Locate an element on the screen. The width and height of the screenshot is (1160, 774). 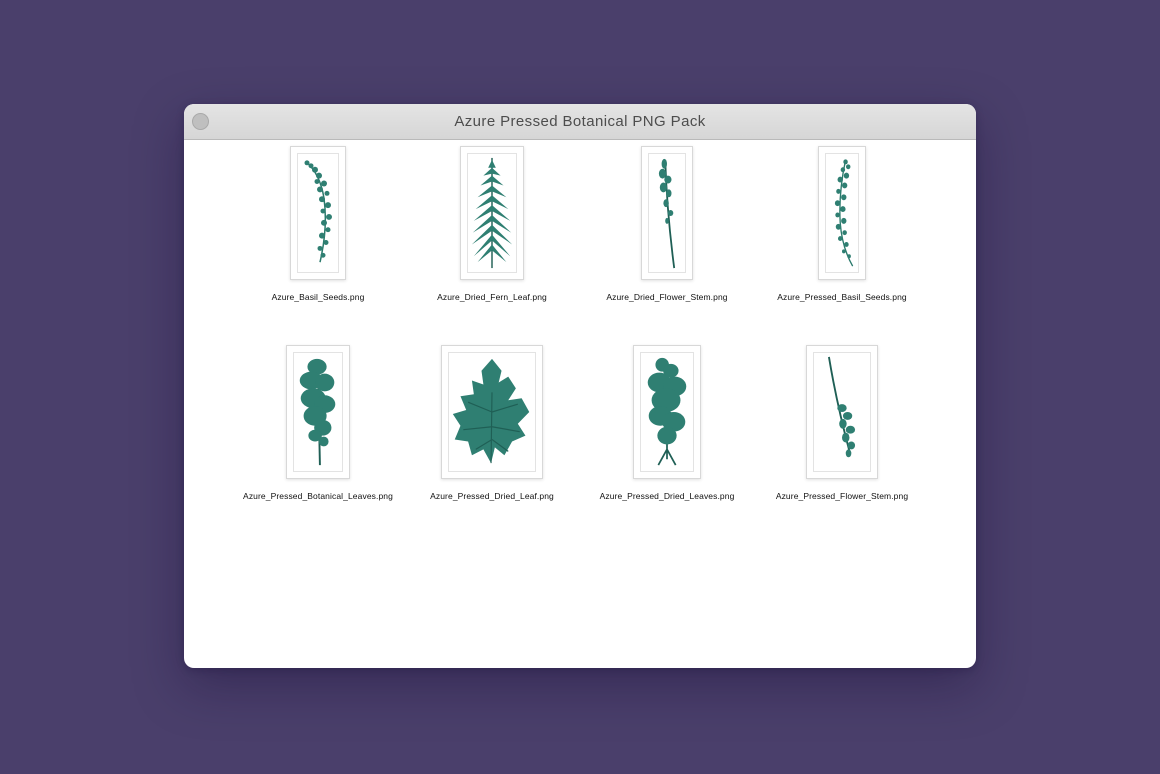
file-item: Azure_Pressed_Dried_Leaves.png is located at coordinates (667, 429).